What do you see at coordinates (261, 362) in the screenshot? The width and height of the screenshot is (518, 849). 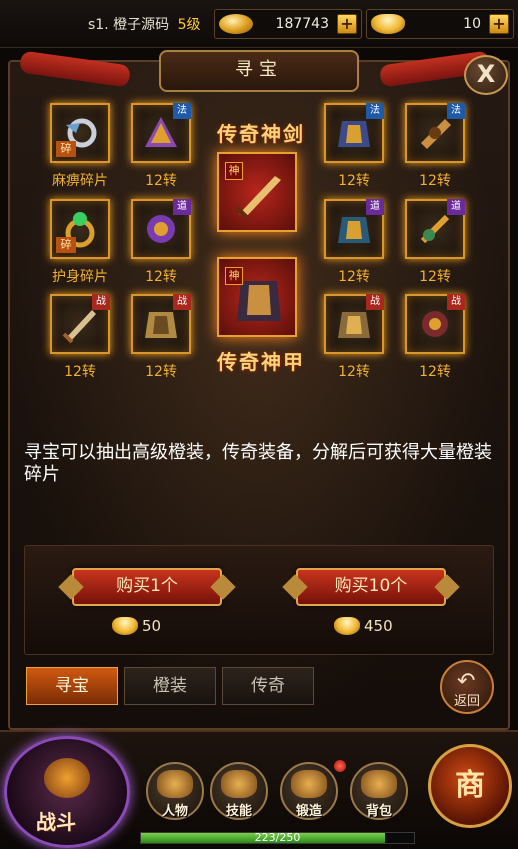 I see `legend-armor-title: 传奇神甲` at bounding box center [261, 362].